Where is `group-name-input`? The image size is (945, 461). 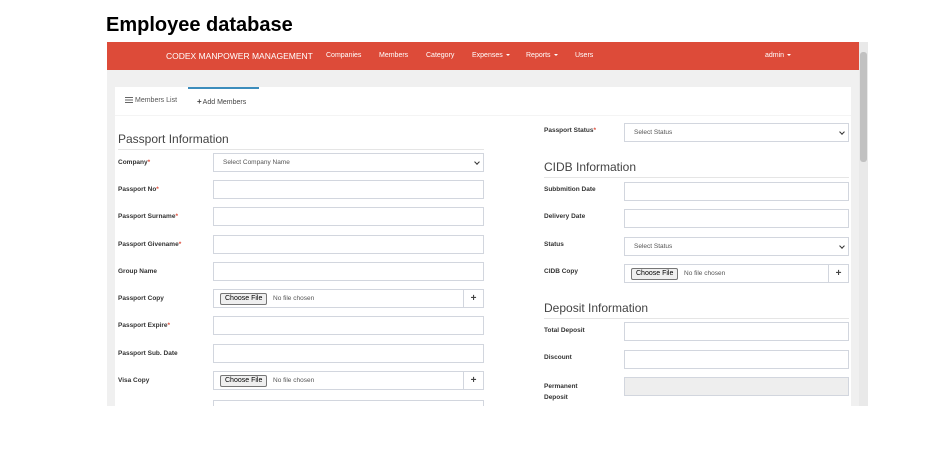 group-name-input is located at coordinates (348, 271).